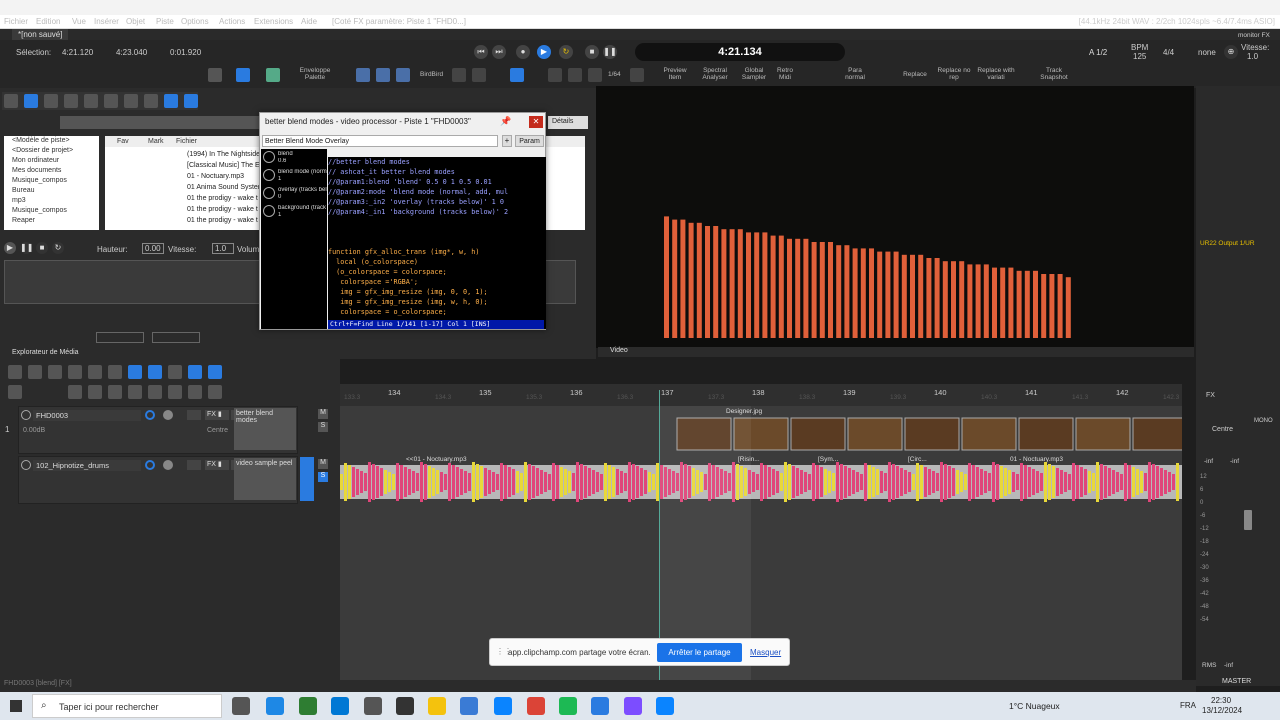 This screenshot has height=720, width=1280. I want to click on wave-icon, so click(91, 101).